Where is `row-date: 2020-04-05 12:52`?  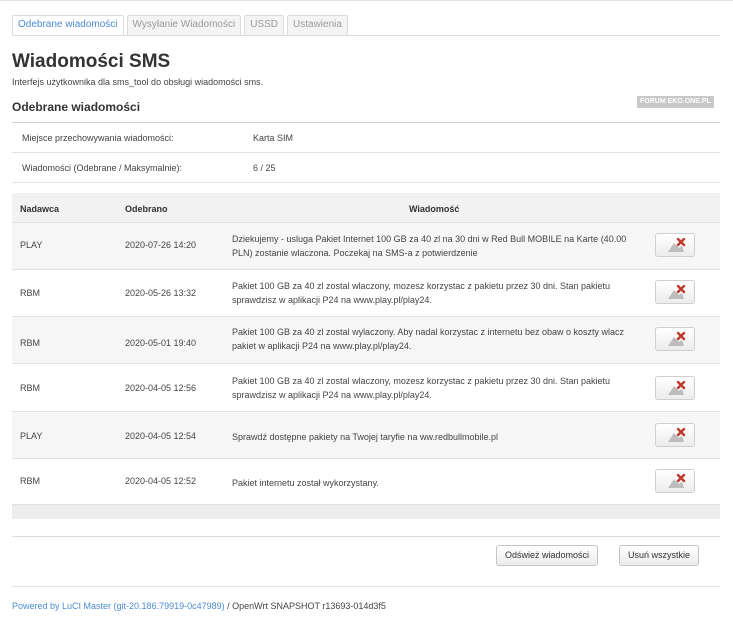
row-date: 2020-04-05 12:52 is located at coordinates (161, 481).